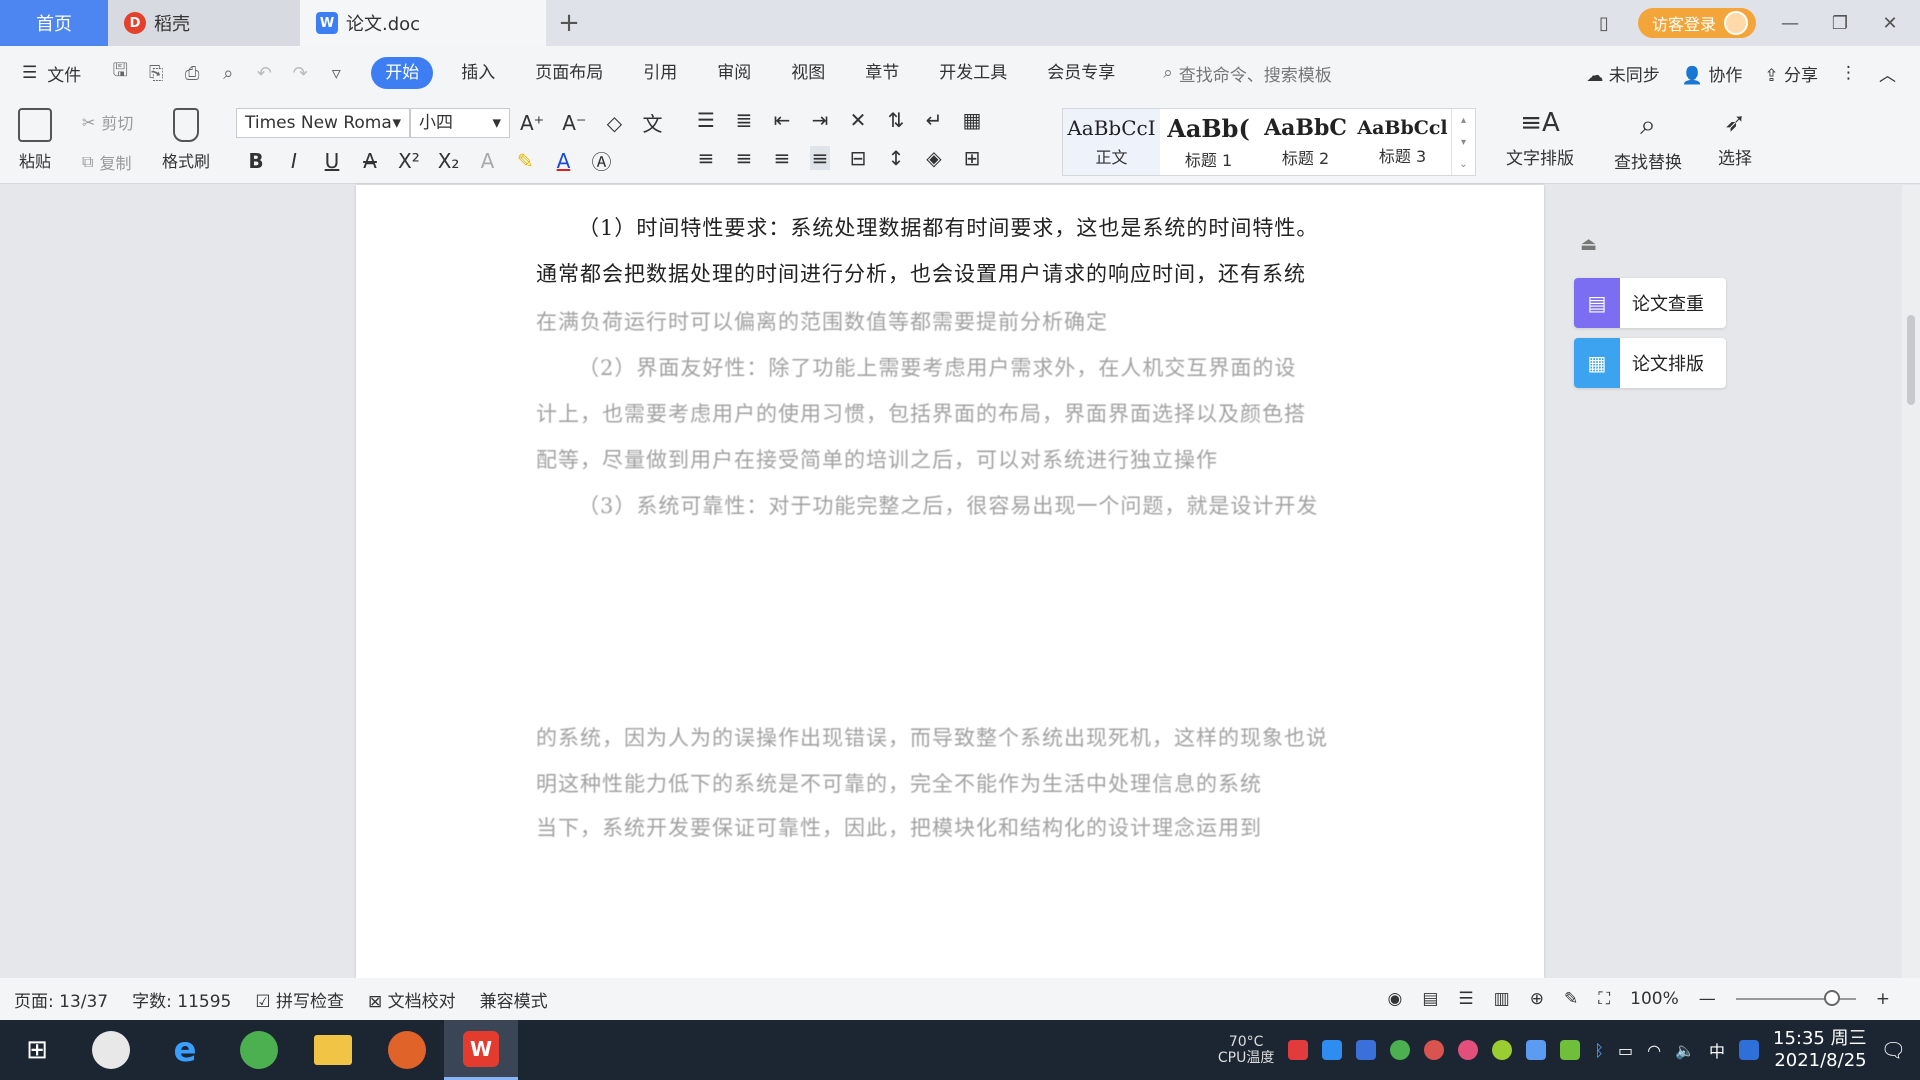  What do you see at coordinates (1820, 1050) in the screenshot?
I see `clock: 15:35 周三 2021/8/25` at bounding box center [1820, 1050].